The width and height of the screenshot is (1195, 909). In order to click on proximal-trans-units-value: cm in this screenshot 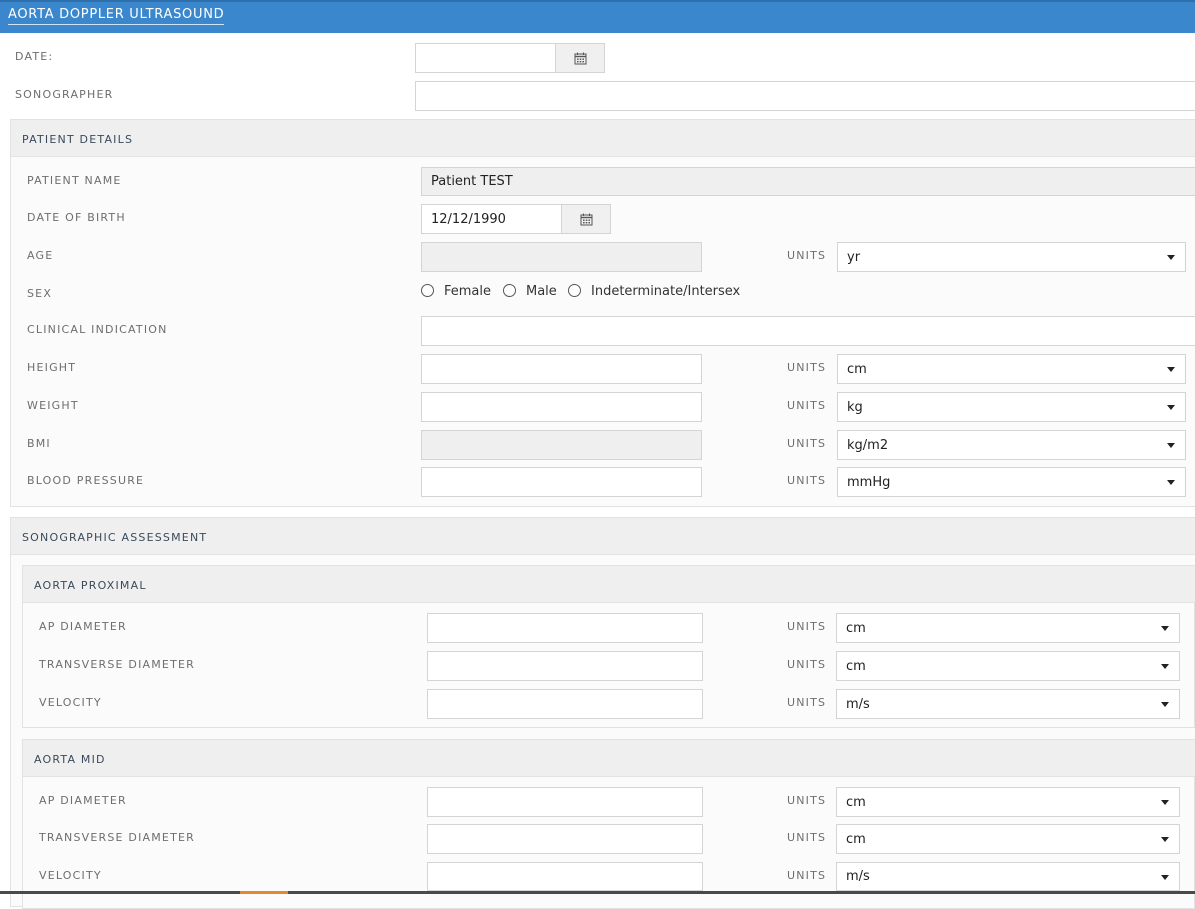, I will do `click(856, 666)`.